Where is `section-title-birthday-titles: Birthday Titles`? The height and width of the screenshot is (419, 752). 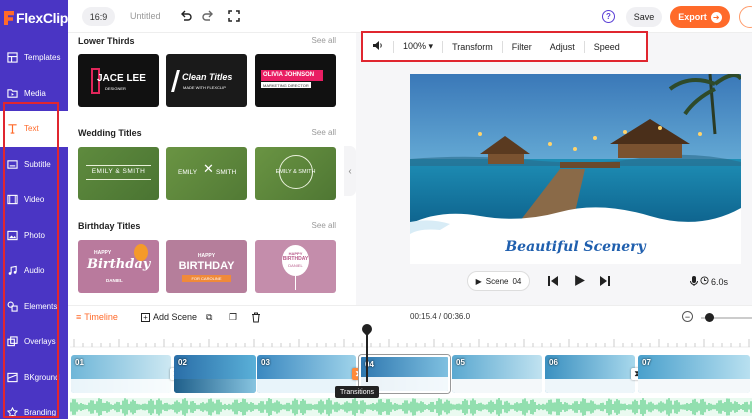
section-title-birthday-titles: Birthday Titles is located at coordinates (109, 226).